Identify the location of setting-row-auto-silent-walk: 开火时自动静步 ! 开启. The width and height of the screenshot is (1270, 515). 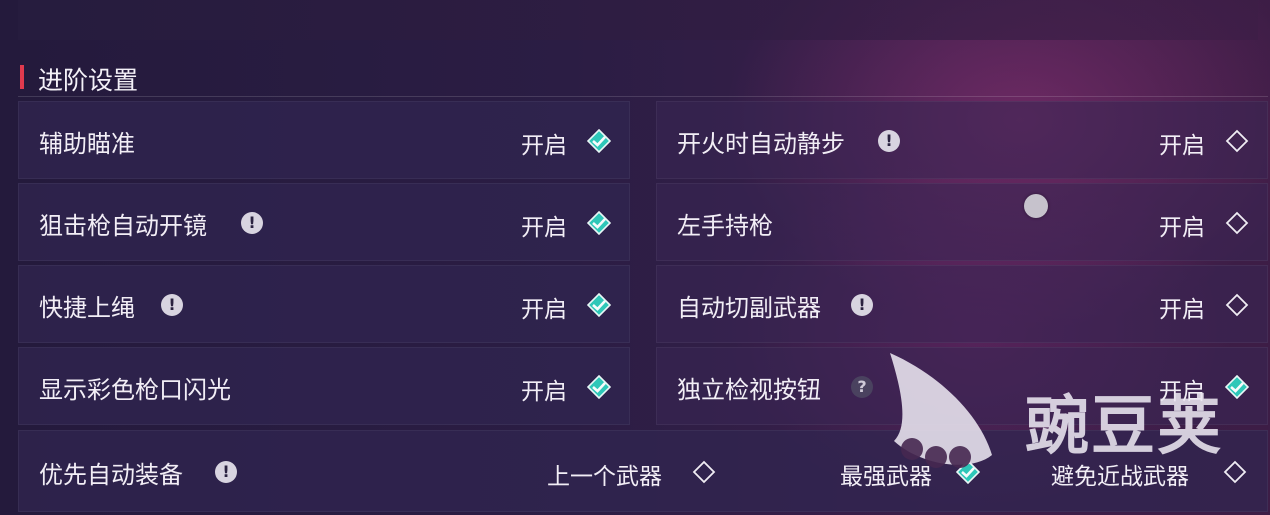
(962, 140).